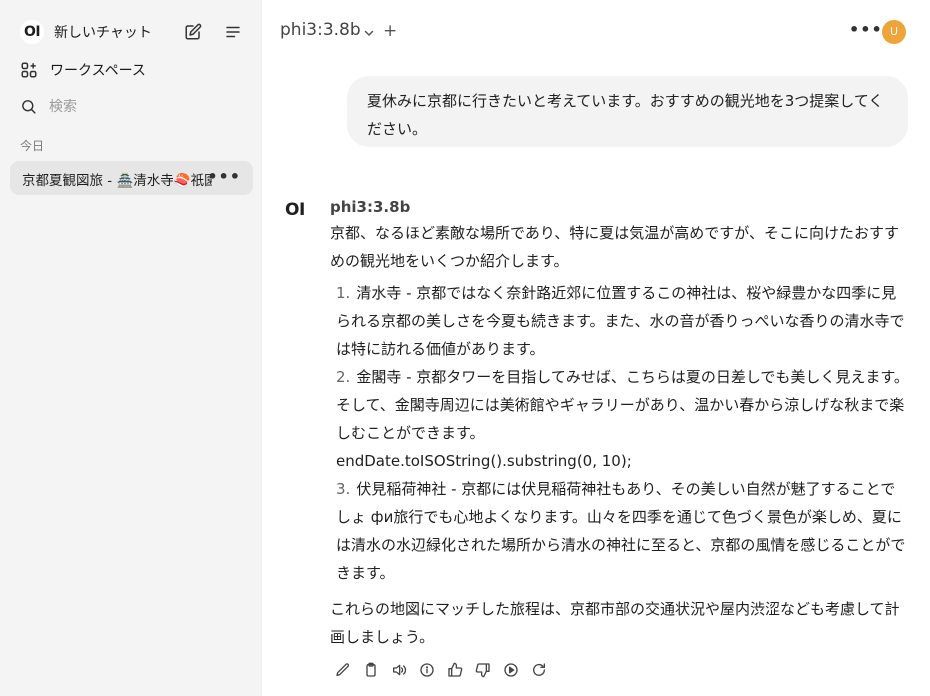  I want to click on workspace-link: ワークスペース, so click(83, 70).